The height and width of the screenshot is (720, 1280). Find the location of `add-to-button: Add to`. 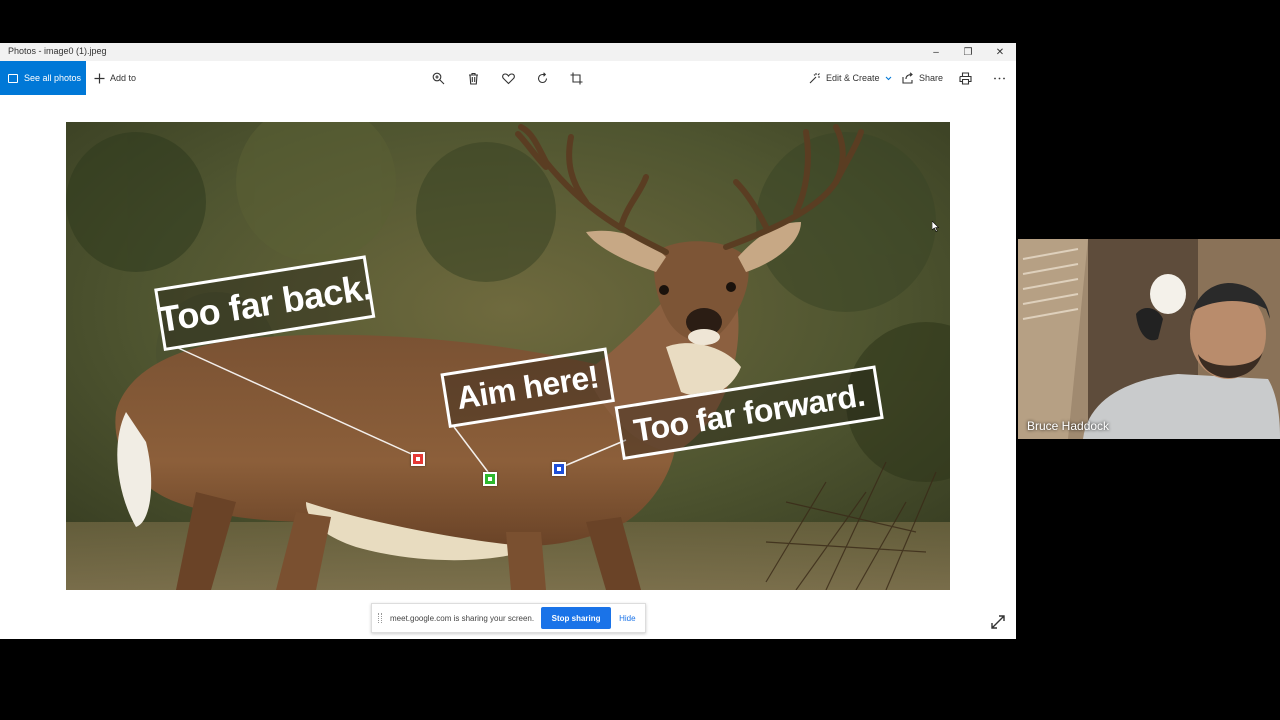

add-to-button: Add to is located at coordinates (115, 78).